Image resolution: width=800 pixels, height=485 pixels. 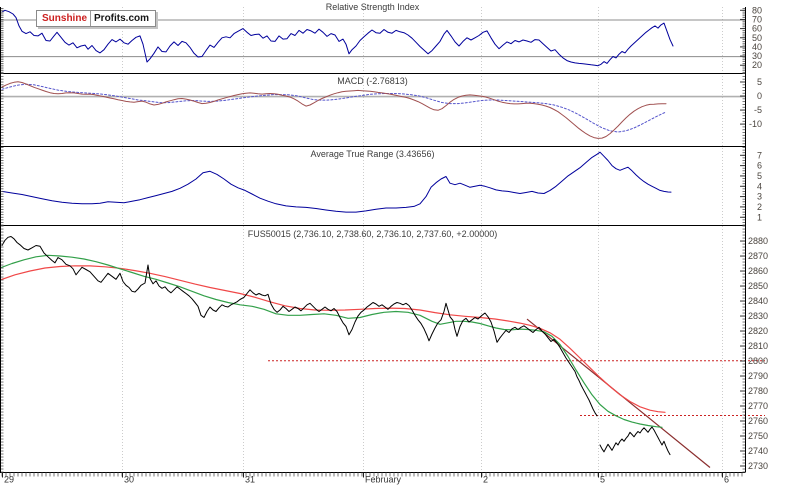 I want to click on date-label-2: 2, so click(x=485, y=480).